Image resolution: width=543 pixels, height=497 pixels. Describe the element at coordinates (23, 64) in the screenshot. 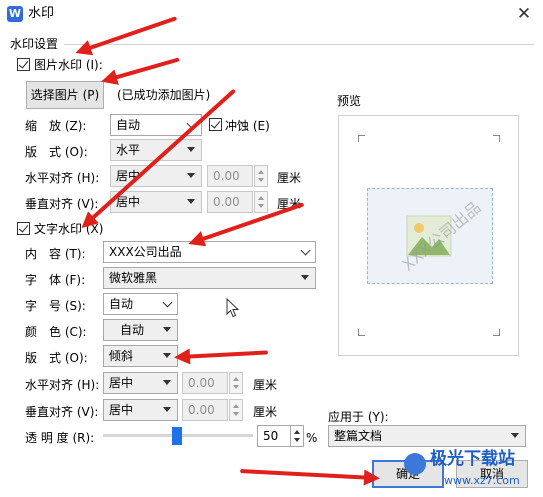

I see `picture-watermark-checkbox` at that location.